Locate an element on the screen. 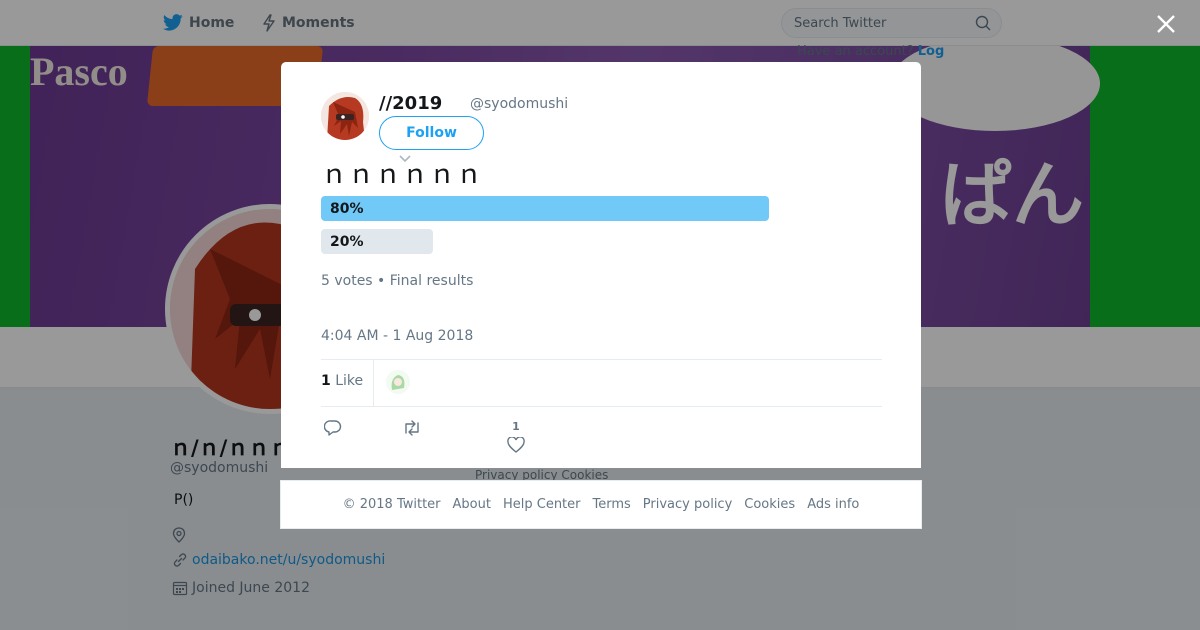 The image size is (1200, 630). poll-option-2: 20% is located at coordinates (377, 241).